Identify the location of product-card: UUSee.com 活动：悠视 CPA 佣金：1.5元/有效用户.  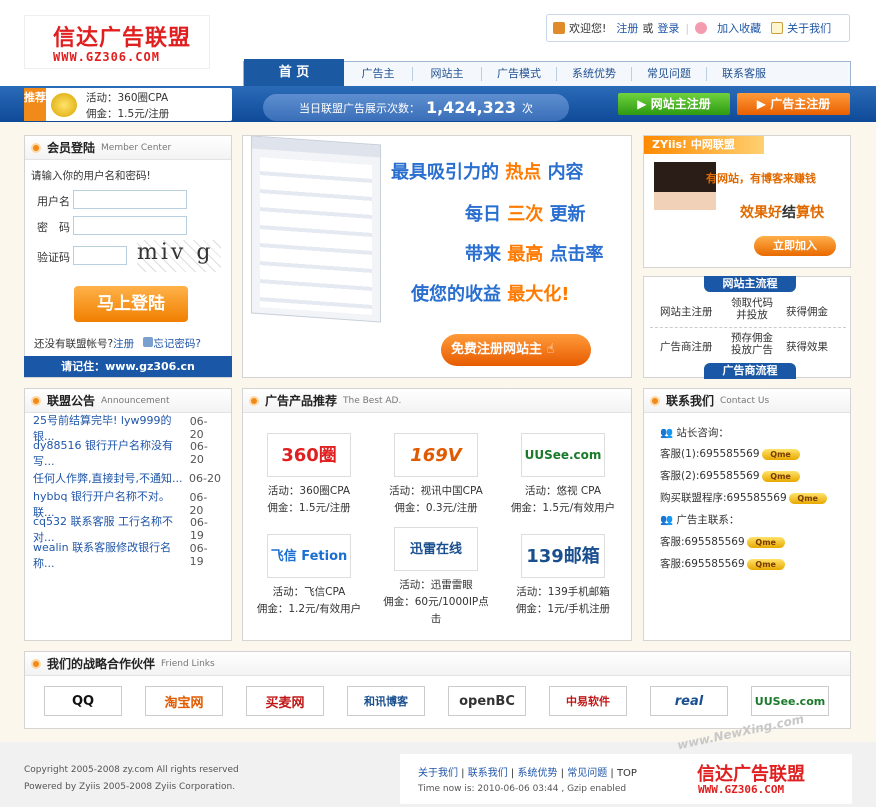
(563, 475).